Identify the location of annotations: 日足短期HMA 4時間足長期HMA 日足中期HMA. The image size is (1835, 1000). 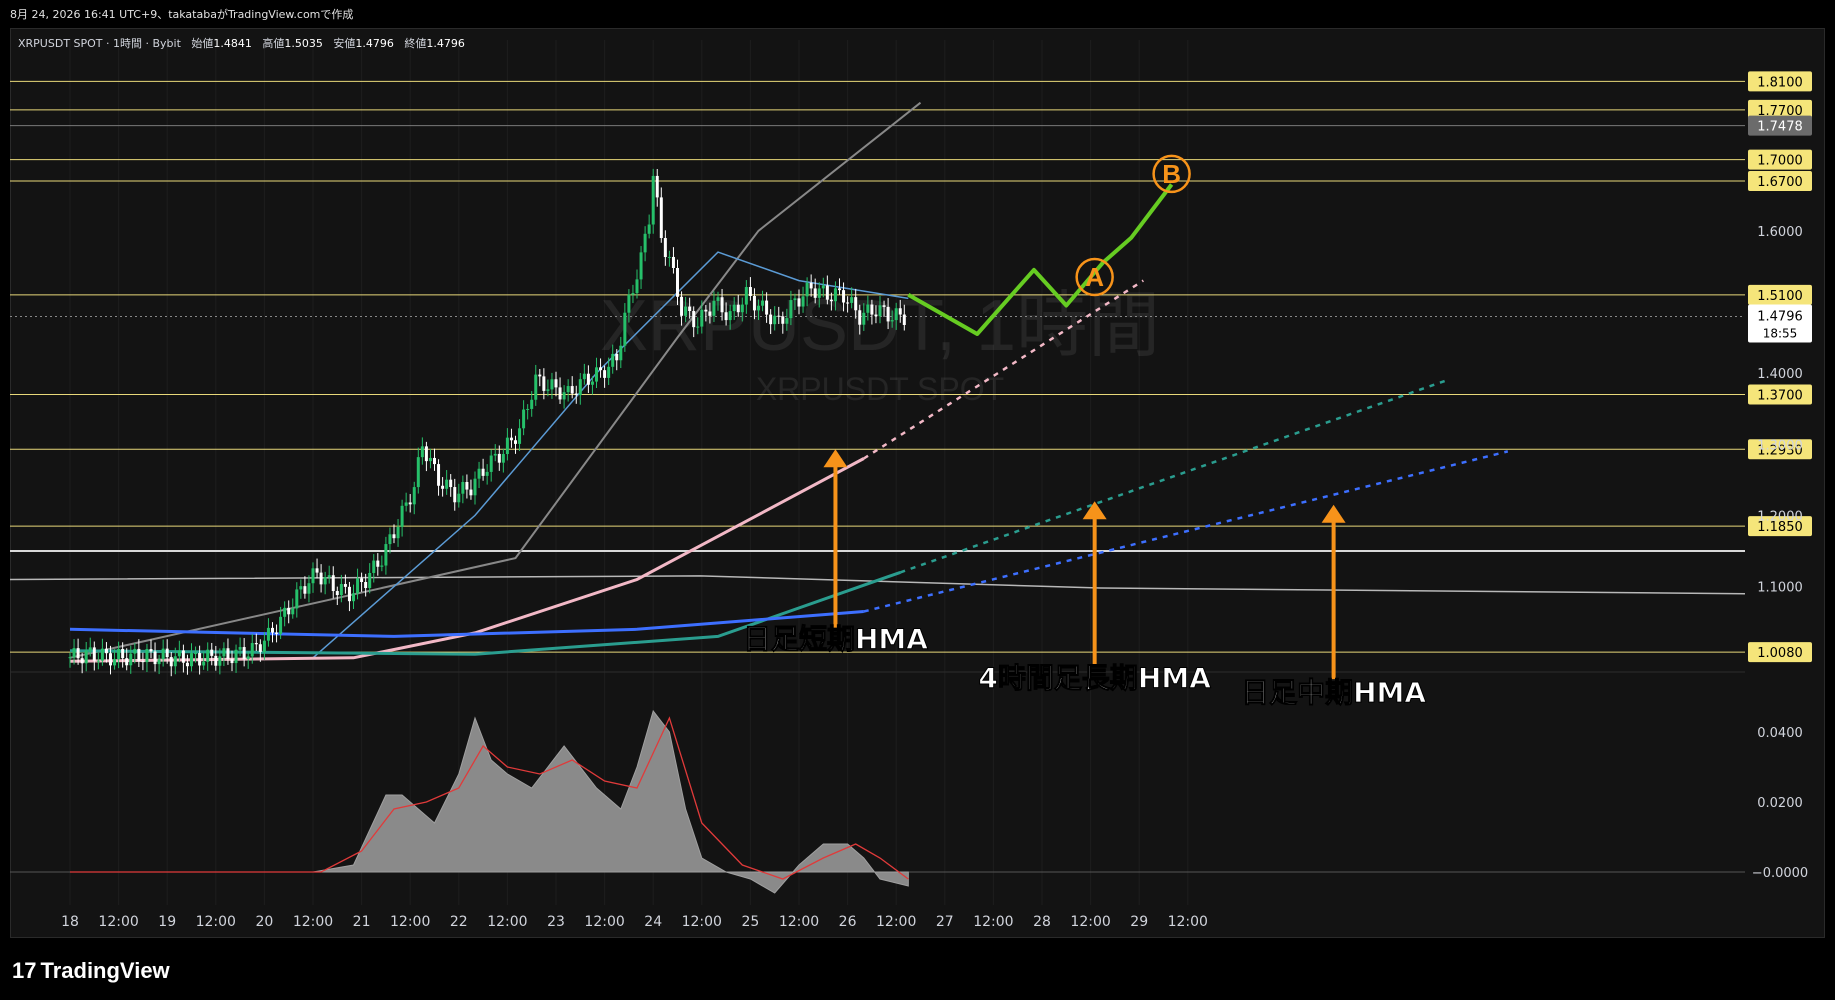
(1084, 579).